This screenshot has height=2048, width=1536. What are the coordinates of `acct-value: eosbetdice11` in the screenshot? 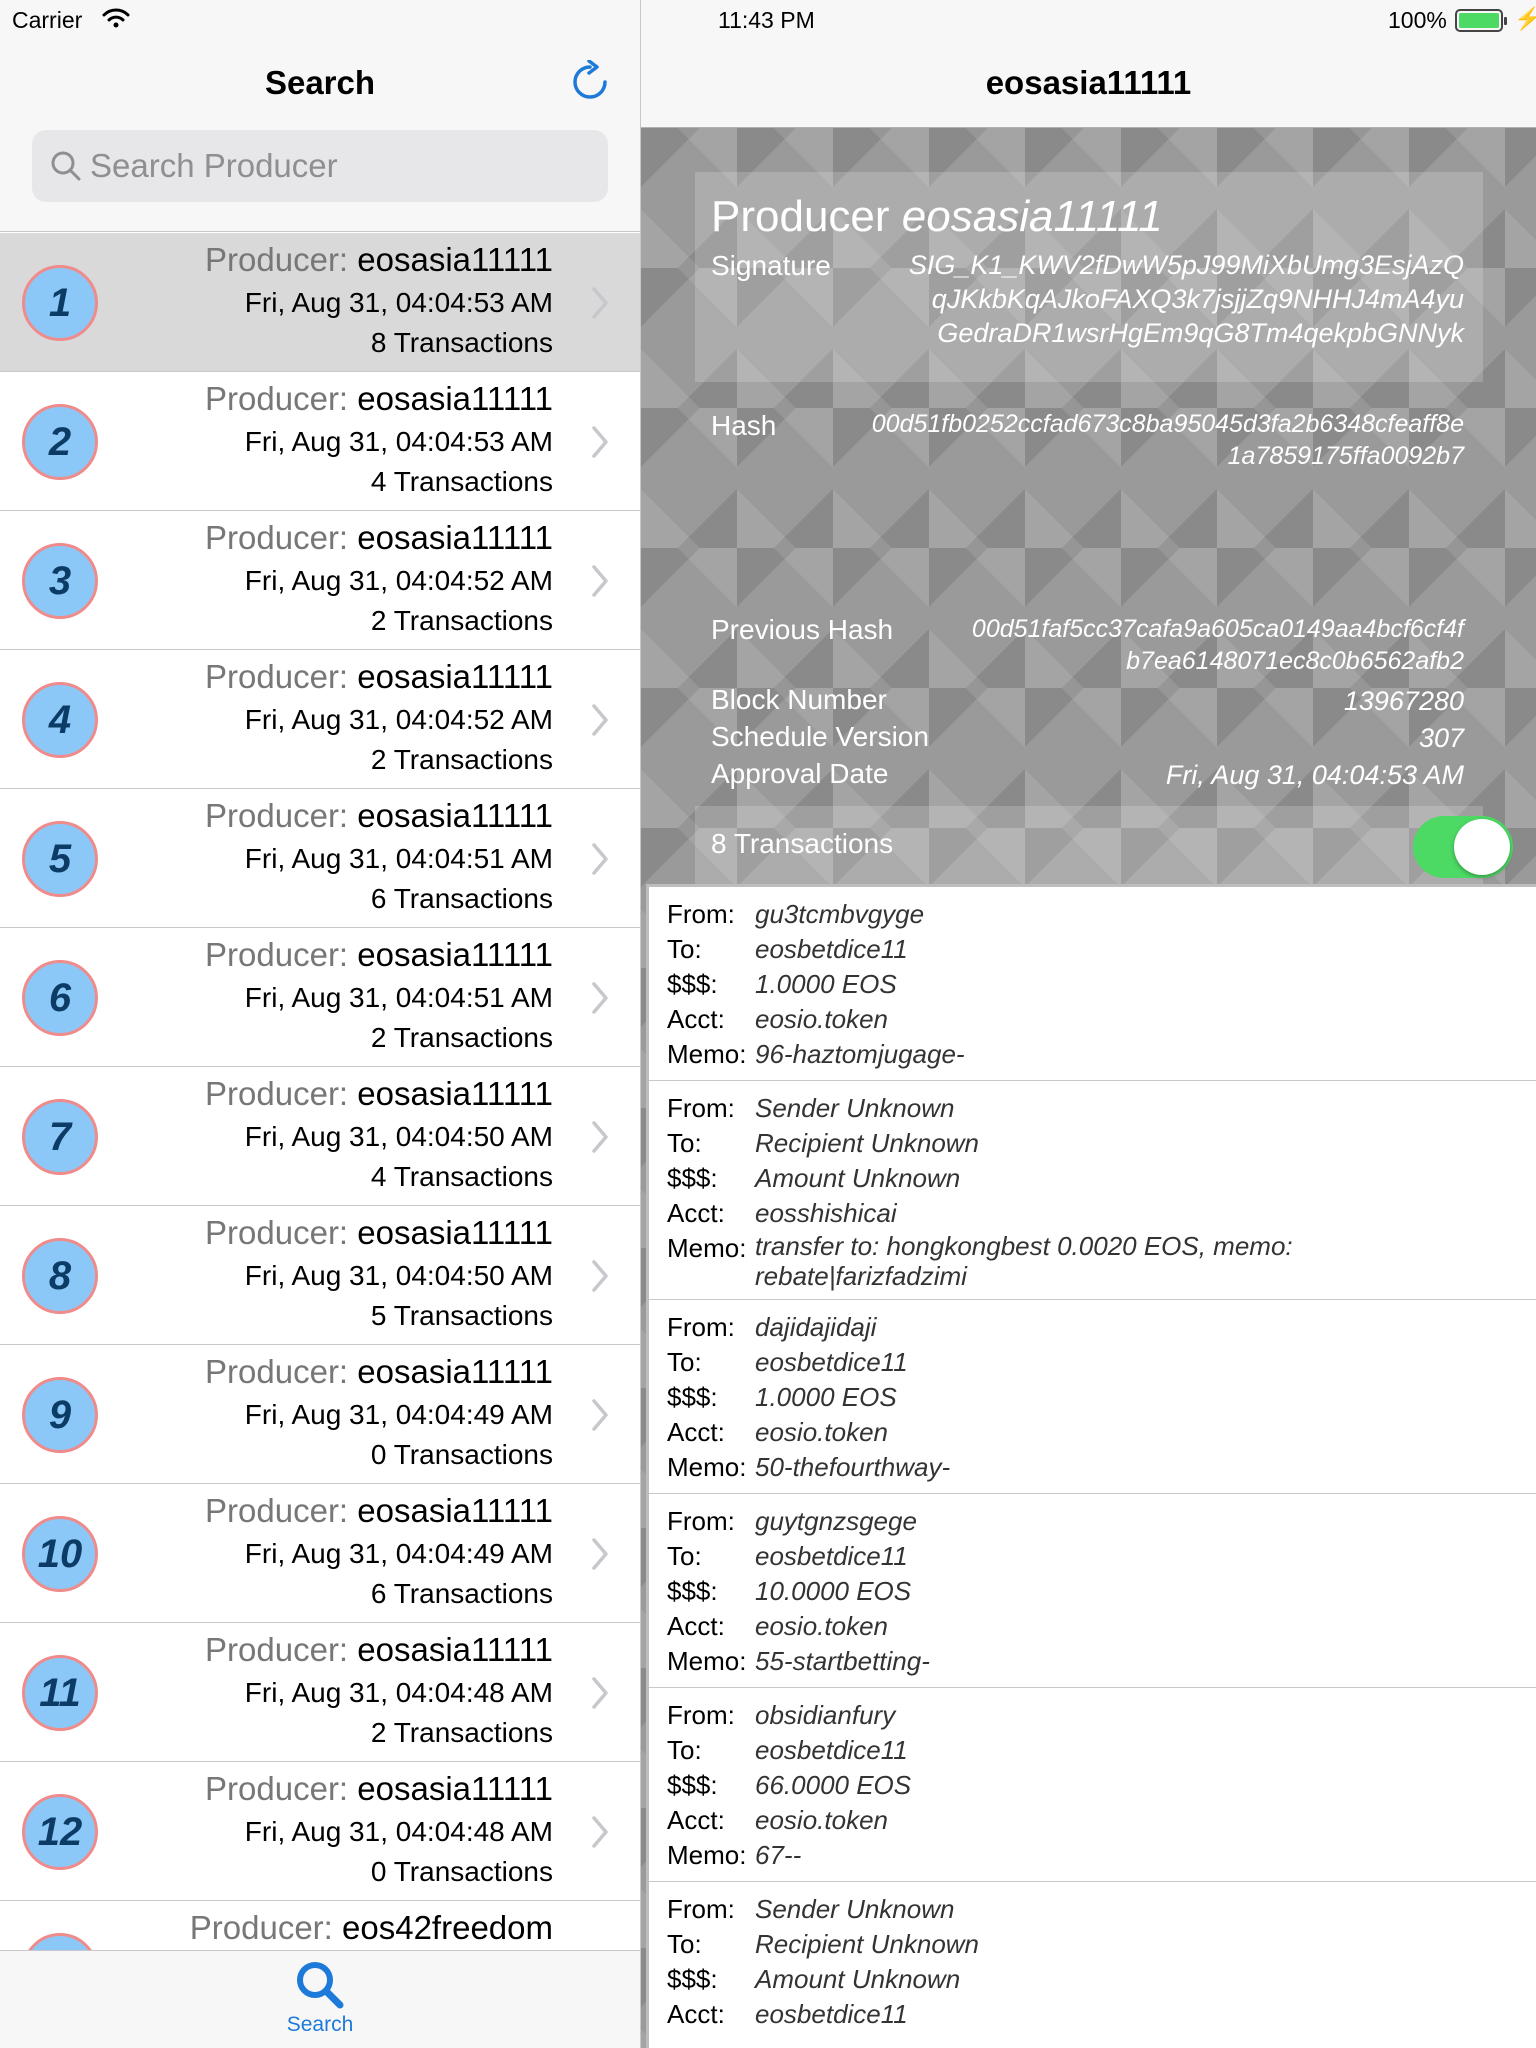 It's located at (831, 2014).